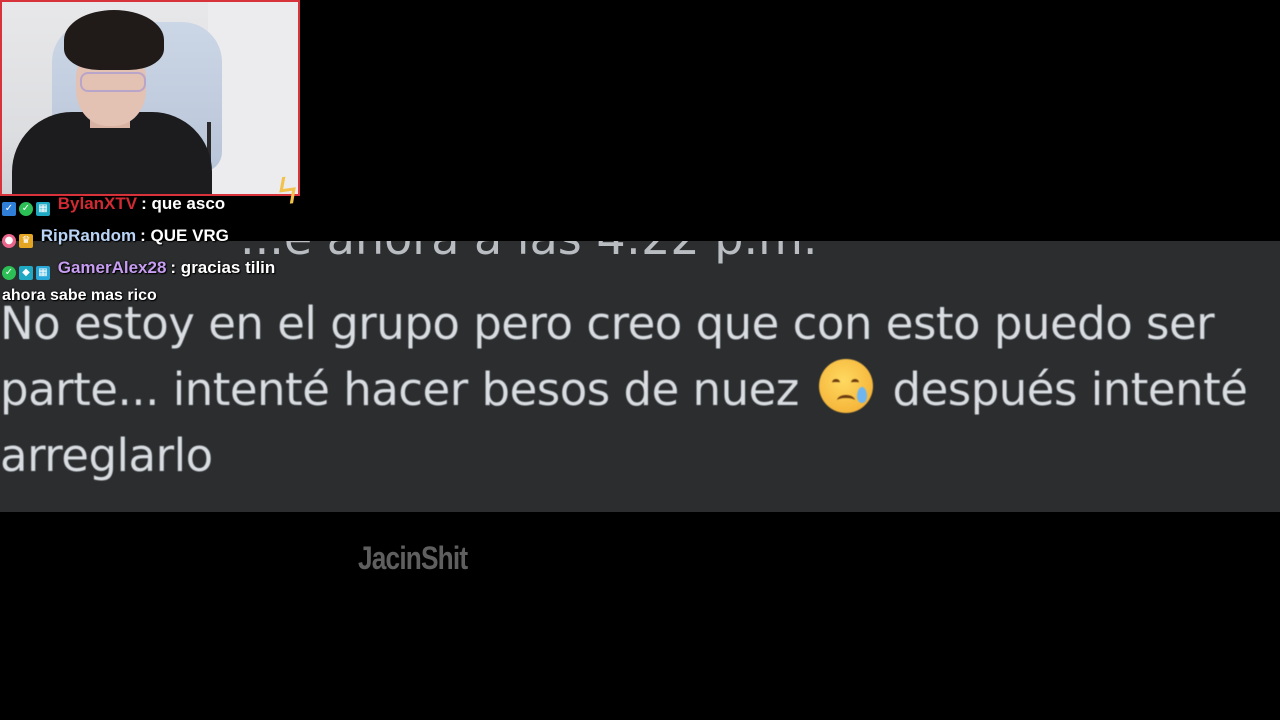 The height and width of the screenshot is (720, 1280). Describe the element at coordinates (845, 386) in the screenshot. I see `crying-face-emoji-icon` at that location.